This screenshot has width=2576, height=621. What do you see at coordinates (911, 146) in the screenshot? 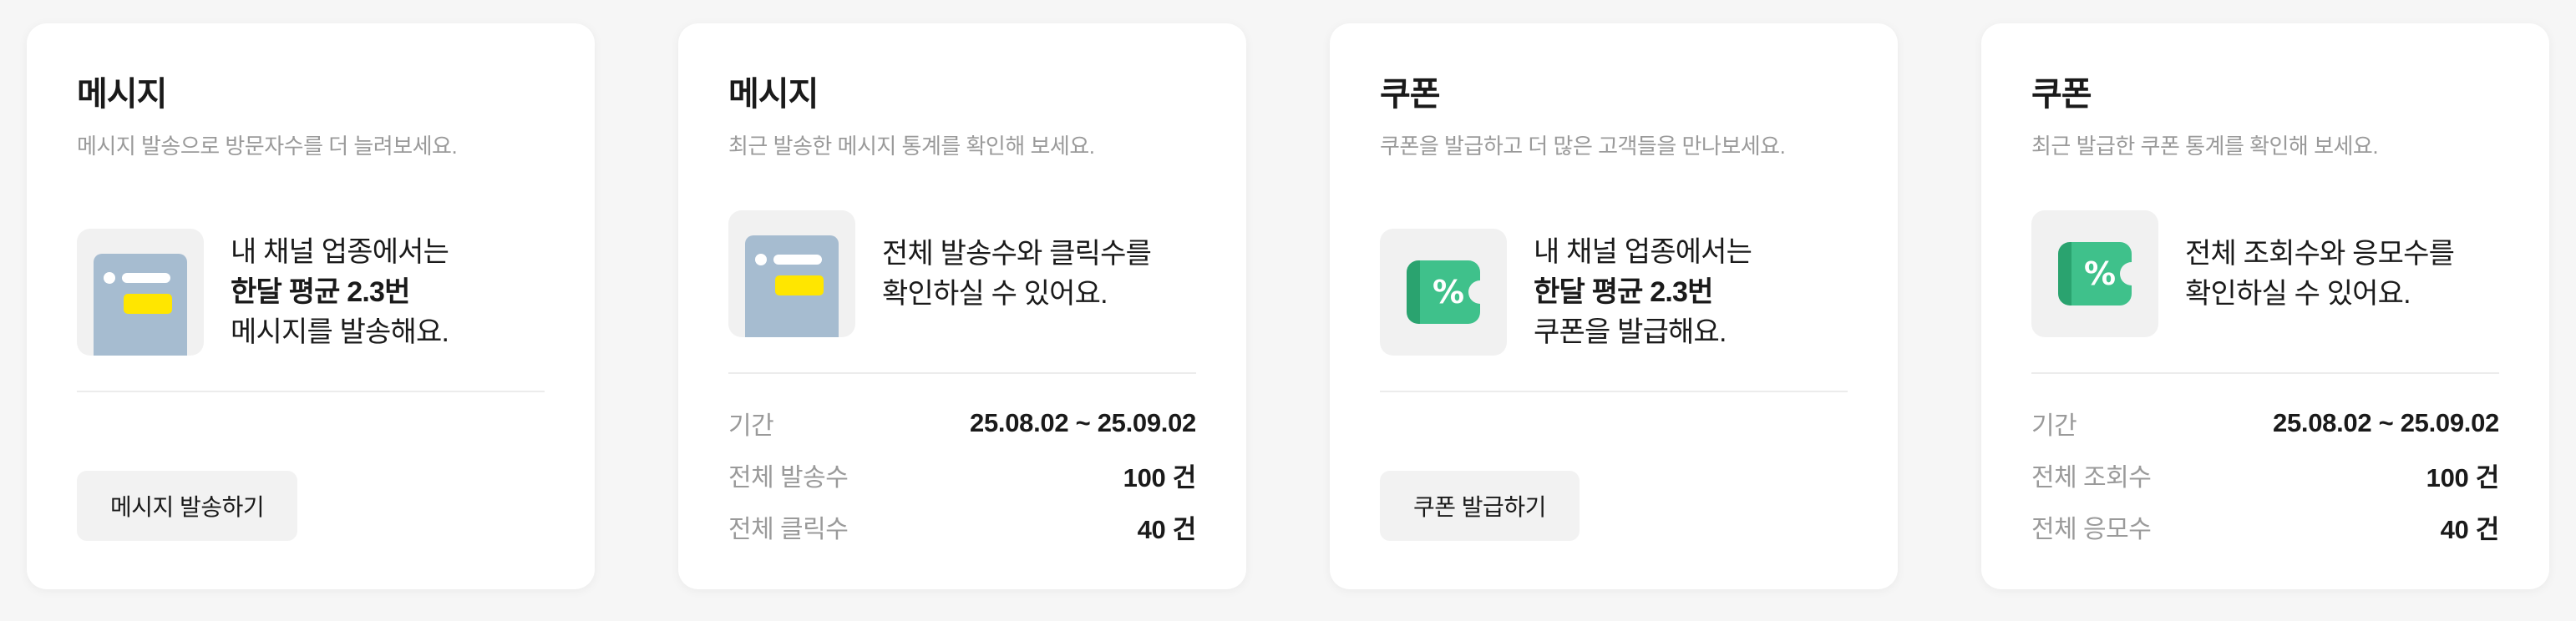
I see `card-subtitle: 최근 발송한 메시지 통계를 확인해 보세요.` at bounding box center [911, 146].